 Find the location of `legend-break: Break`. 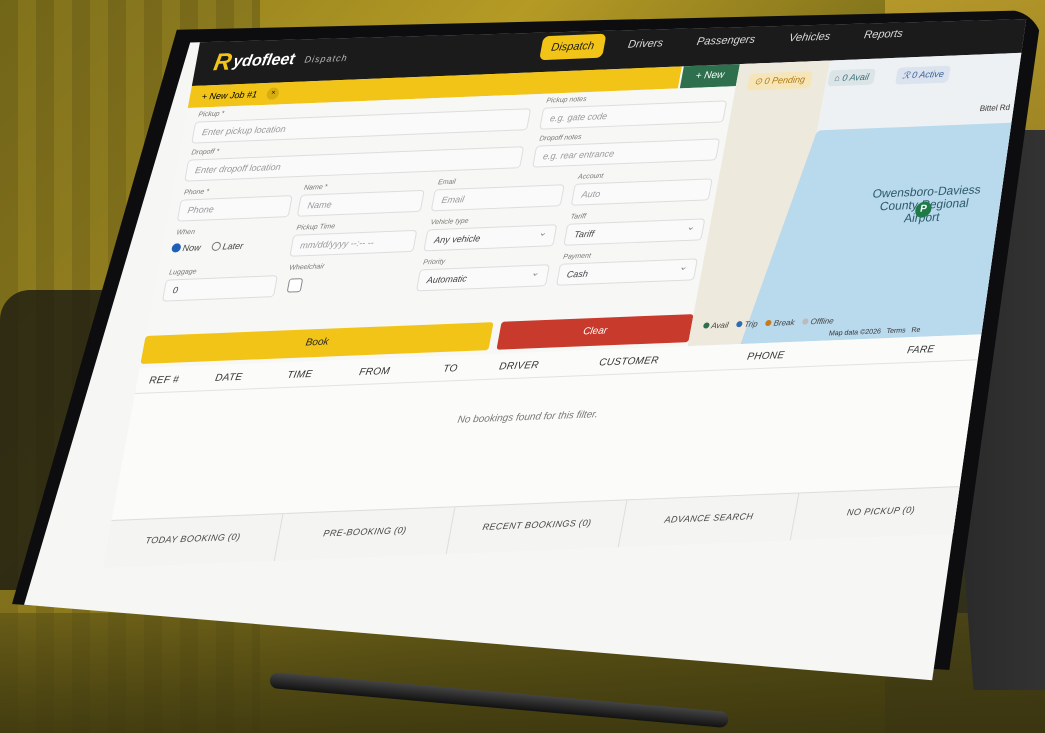

legend-break: Break is located at coordinates (780, 322).